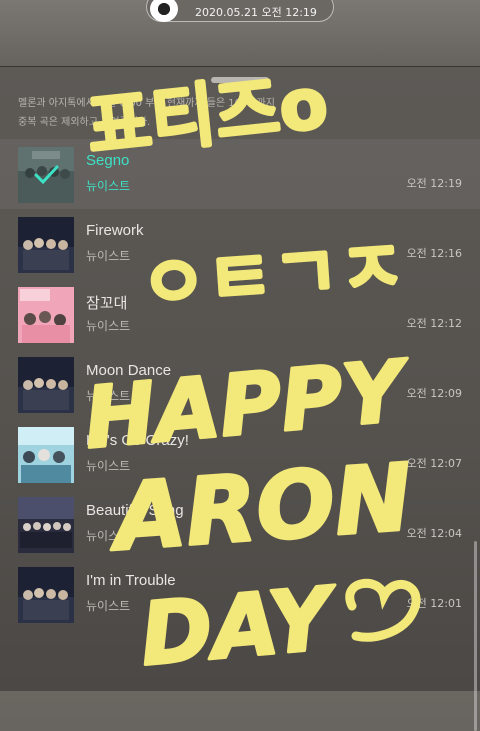 The image size is (480, 731). What do you see at coordinates (434, 253) in the screenshot?
I see `play-time: 오전 12:16` at bounding box center [434, 253].